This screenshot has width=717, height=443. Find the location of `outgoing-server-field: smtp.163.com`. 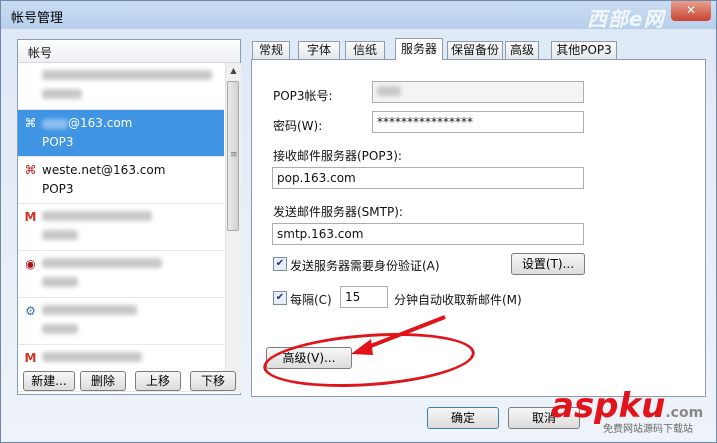

outgoing-server-field: smtp.163.com is located at coordinates (428, 234).